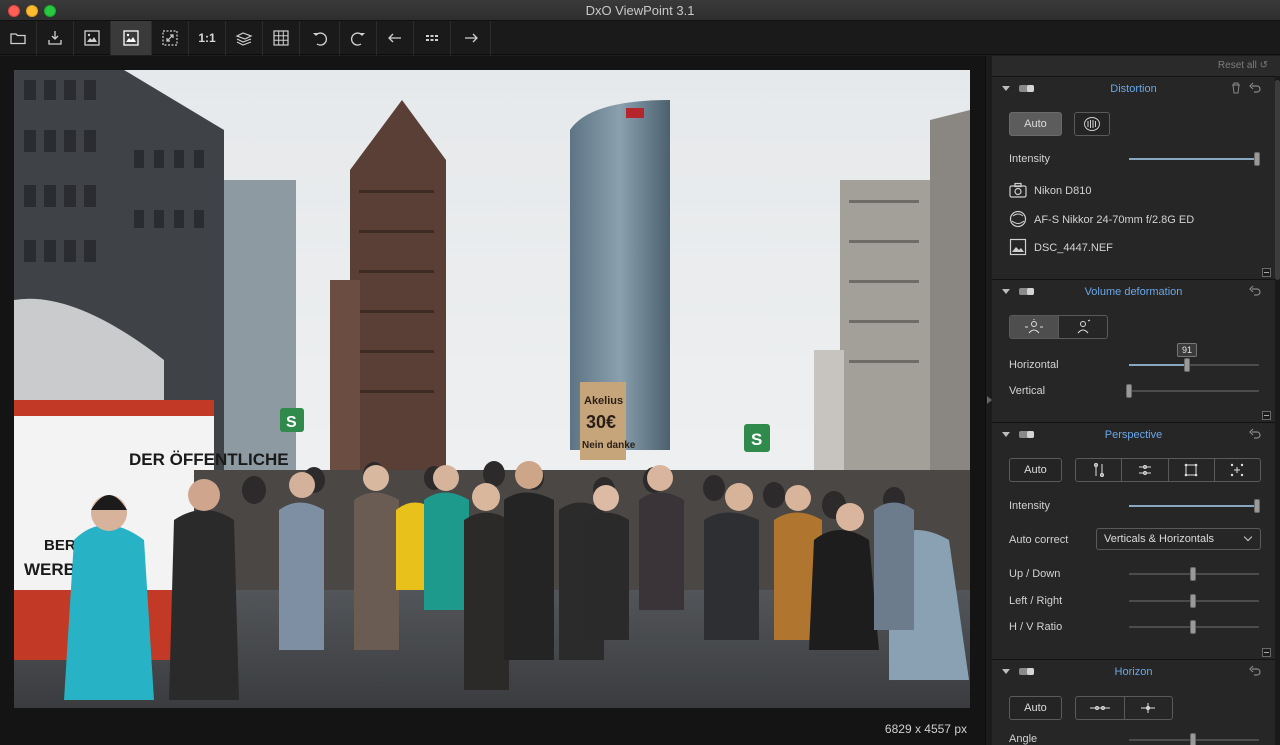 The image size is (1280, 745). I want to click on horizon-line-icon, so click(1099, 708).